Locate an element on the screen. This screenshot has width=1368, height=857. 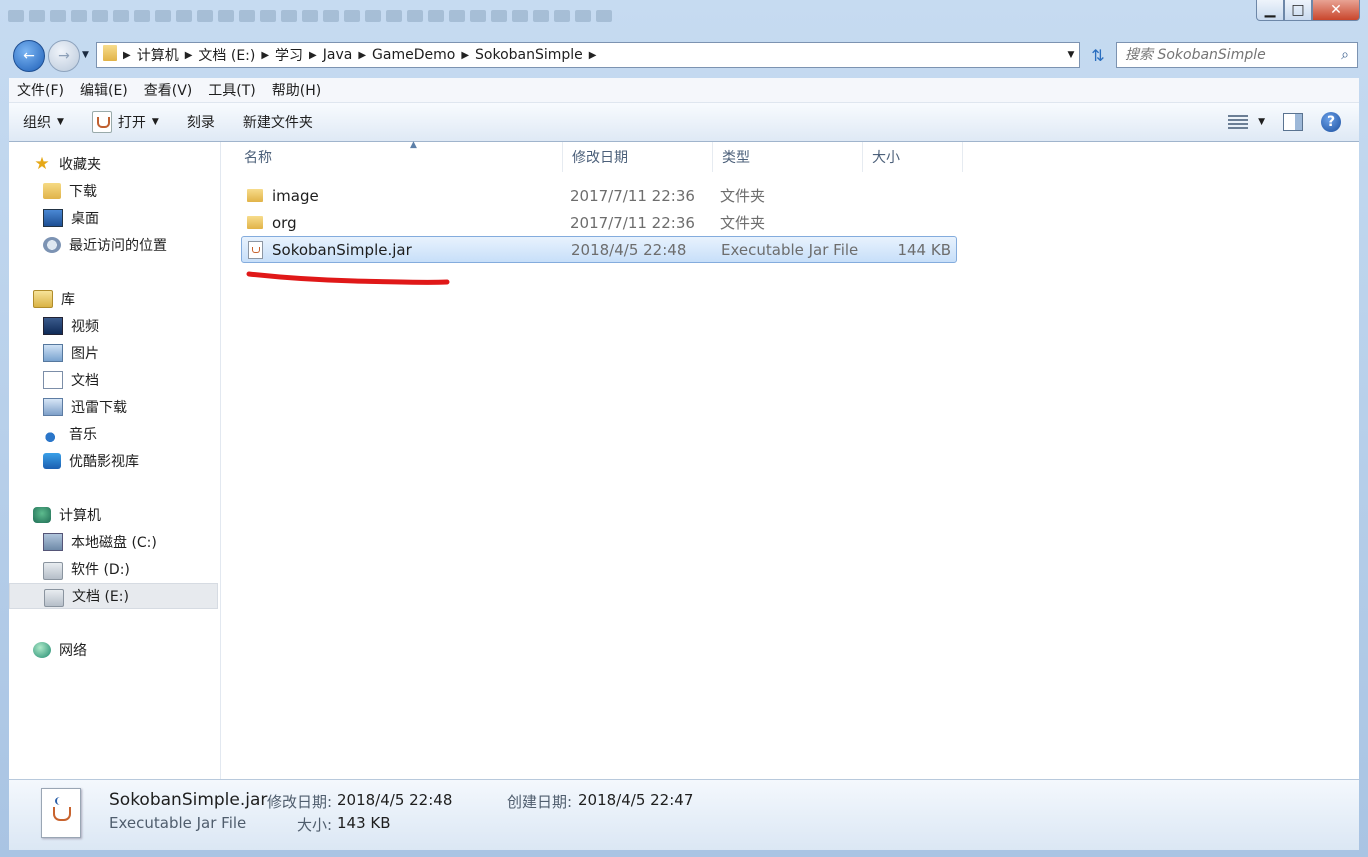
breadcrumb-computer: 计算机 is located at coordinates (158, 55).